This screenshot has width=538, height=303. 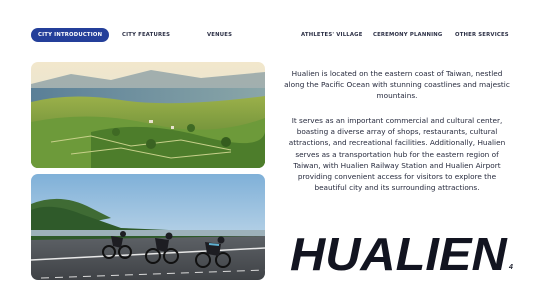 I want to click on nav-tab-athletes-village: ATHLETES' VILLAGE, so click(x=332, y=35).